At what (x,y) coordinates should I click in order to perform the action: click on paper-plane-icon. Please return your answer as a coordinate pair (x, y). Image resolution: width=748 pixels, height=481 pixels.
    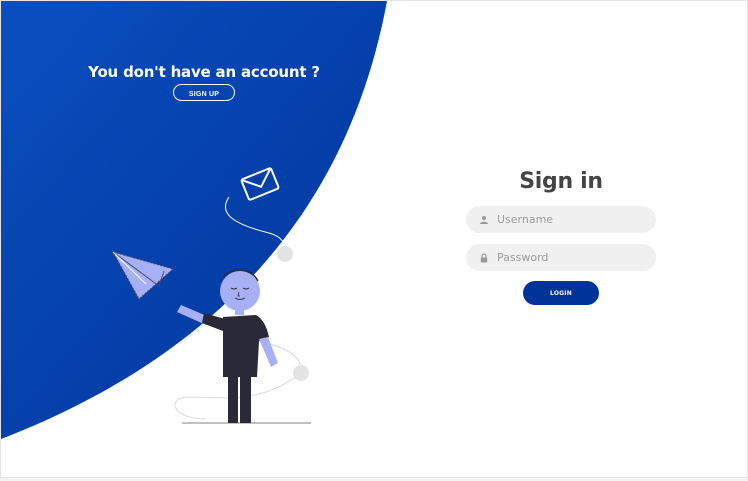
    Looking at the image, I should click on (143, 275).